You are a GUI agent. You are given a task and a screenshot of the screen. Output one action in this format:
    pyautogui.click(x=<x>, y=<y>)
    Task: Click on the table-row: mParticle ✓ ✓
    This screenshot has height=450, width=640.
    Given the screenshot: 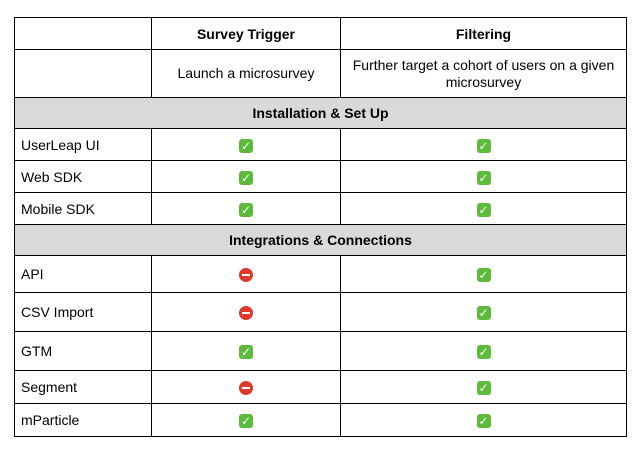 What is the action you would take?
    pyautogui.click(x=320, y=420)
    